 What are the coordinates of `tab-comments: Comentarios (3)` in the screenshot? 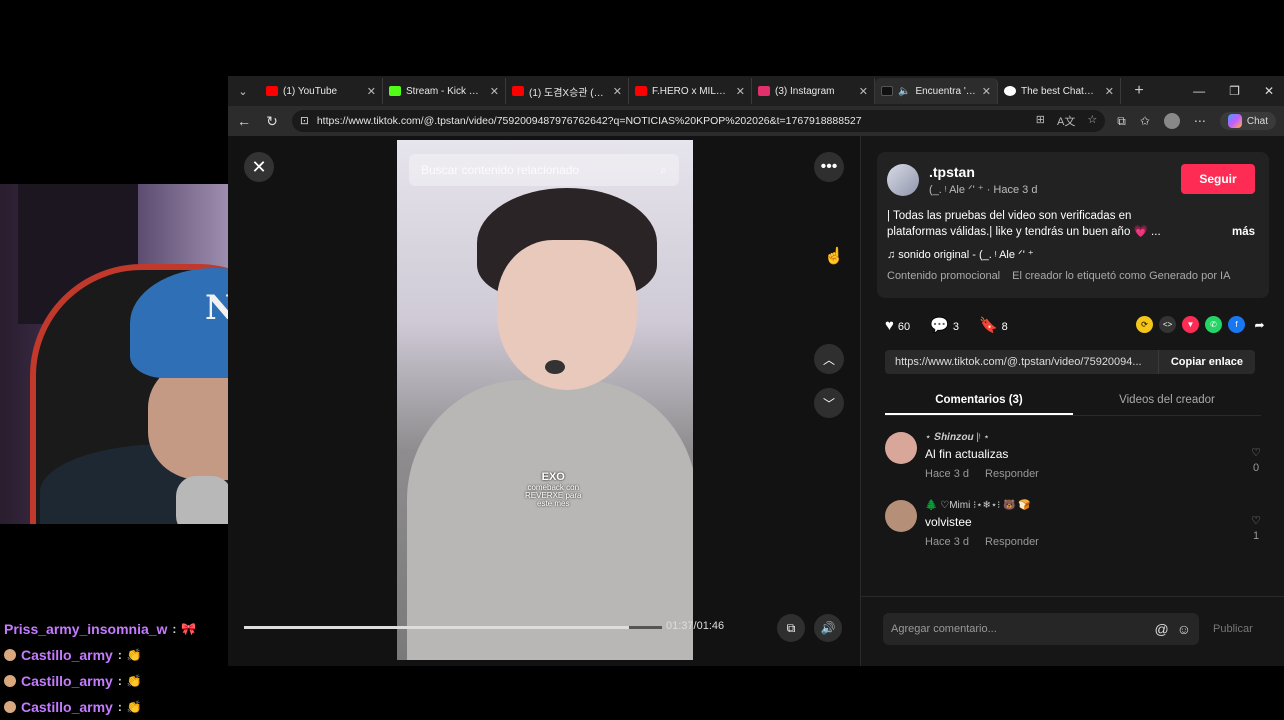 It's located at (979, 400).